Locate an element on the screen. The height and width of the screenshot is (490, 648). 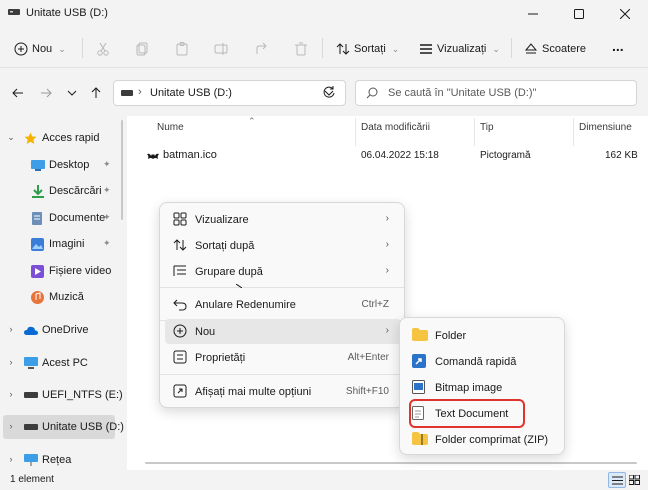
submenu-item-zip-folder: Folder comprimat (ZIP) is located at coordinates (483, 438).